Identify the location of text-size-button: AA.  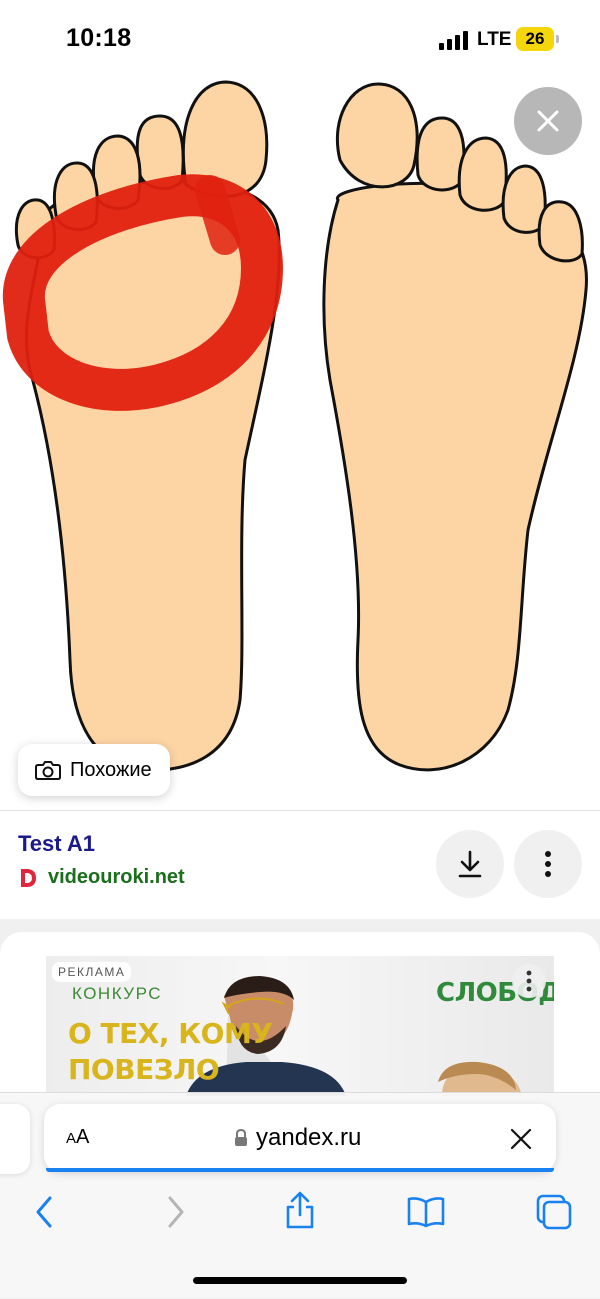
(77, 1137).